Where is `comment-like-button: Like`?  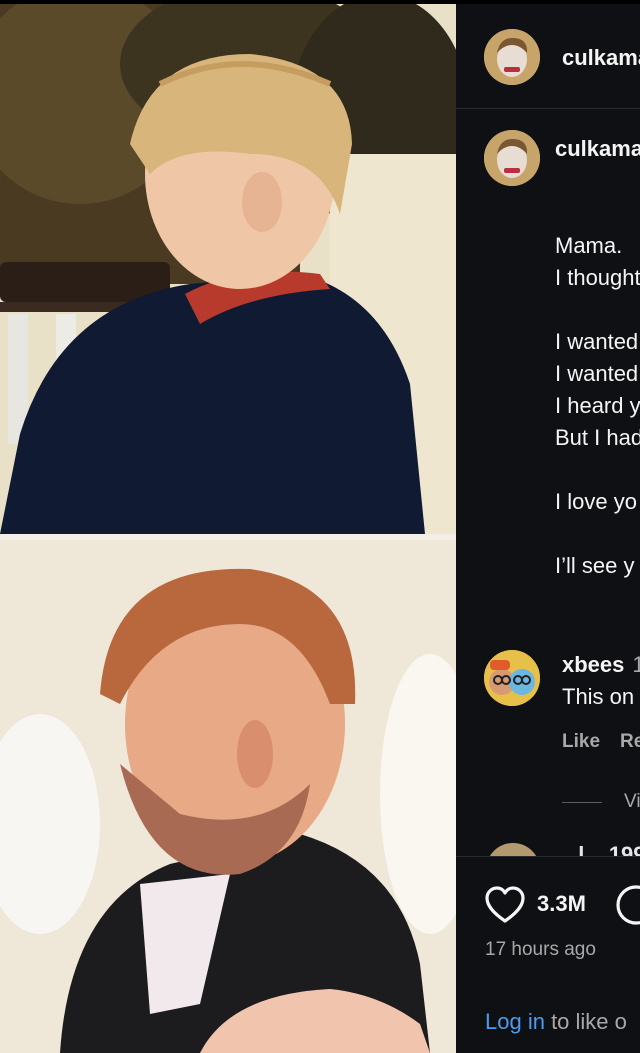
comment-like-button: Like is located at coordinates (581, 741).